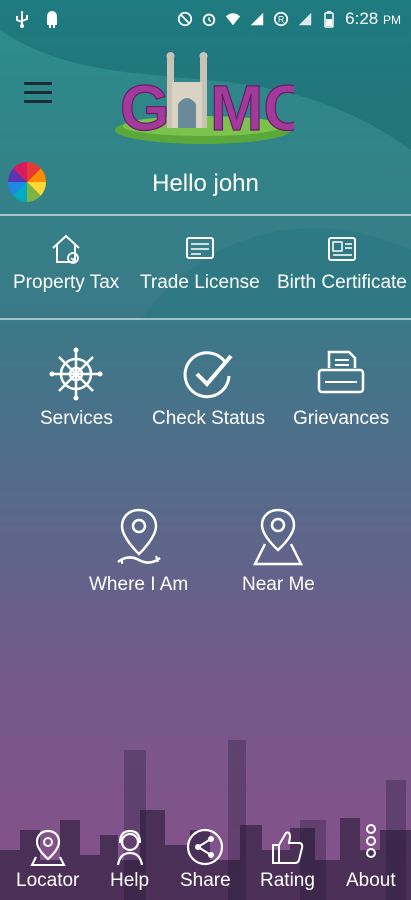 This screenshot has height=900, width=411. Describe the element at coordinates (208, 375) in the screenshot. I see `check-circle-icon` at that location.